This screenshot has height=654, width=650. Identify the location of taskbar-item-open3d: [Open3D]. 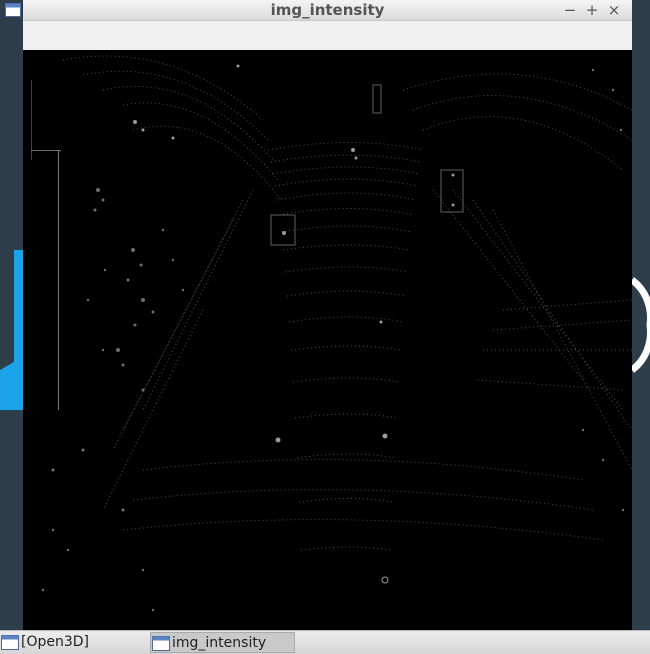
(72, 642).